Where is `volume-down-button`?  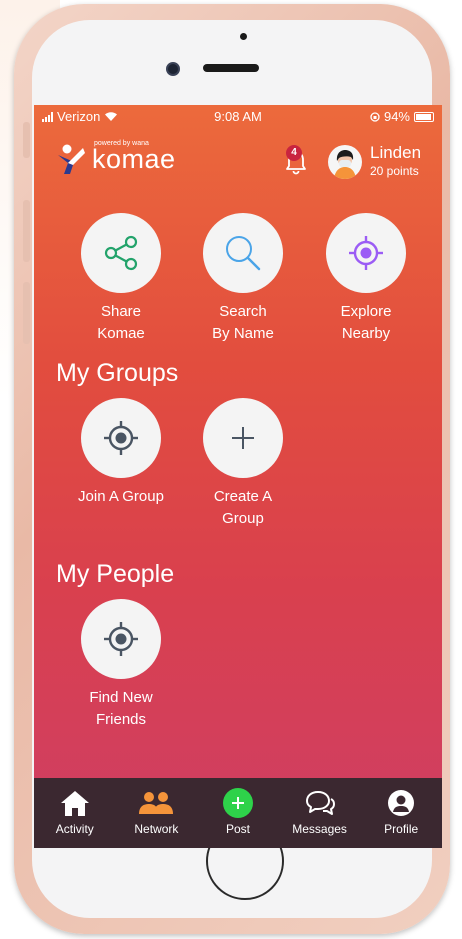
volume-down-button is located at coordinates (26, 313).